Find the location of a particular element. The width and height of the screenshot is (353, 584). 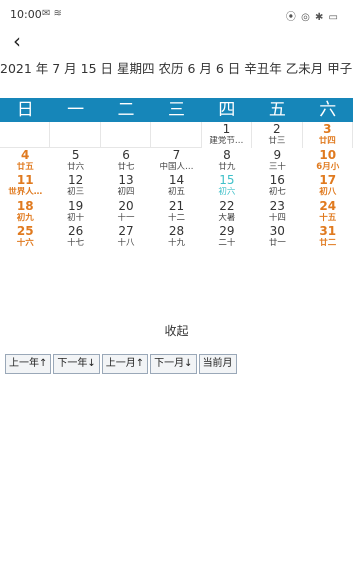

next-month-button: 下一月↓ is located at coordinates (173, 364).